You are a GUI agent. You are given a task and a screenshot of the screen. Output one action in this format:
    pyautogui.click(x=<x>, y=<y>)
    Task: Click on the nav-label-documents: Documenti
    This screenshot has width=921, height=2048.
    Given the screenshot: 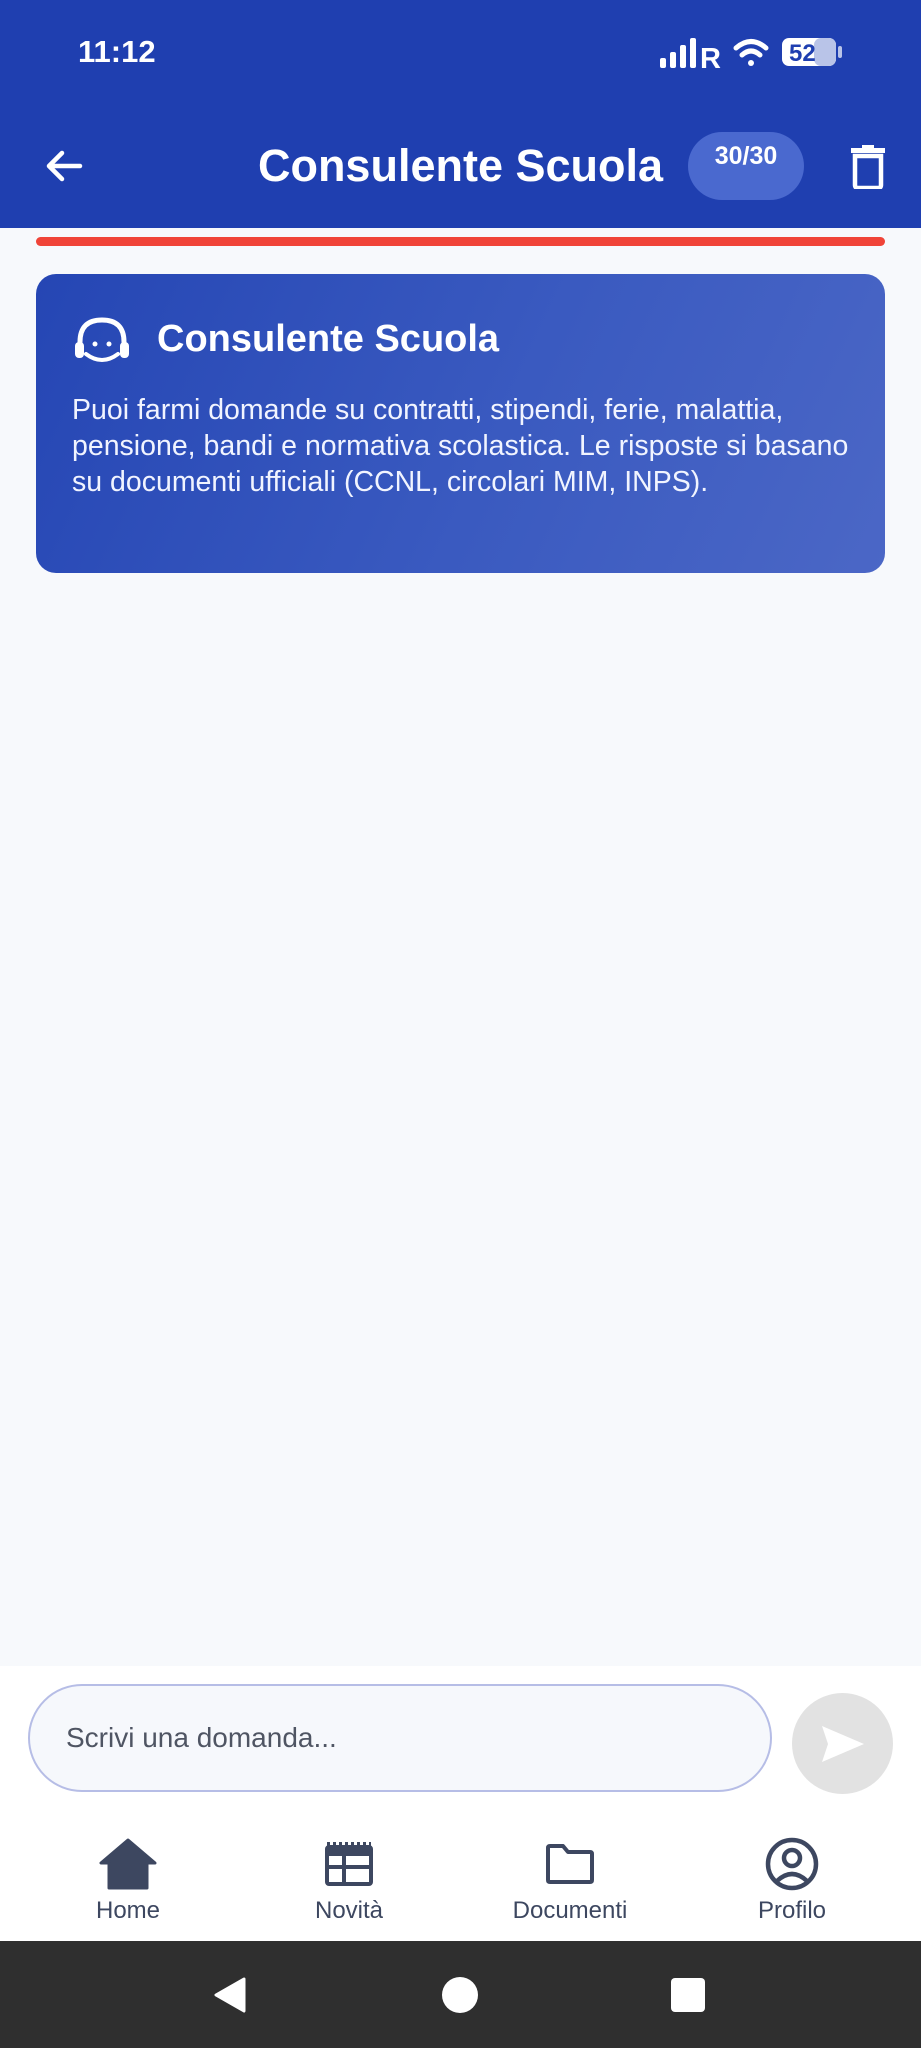 What is the action you would take?
    pyautogui.click(x=570, y=1910)
    